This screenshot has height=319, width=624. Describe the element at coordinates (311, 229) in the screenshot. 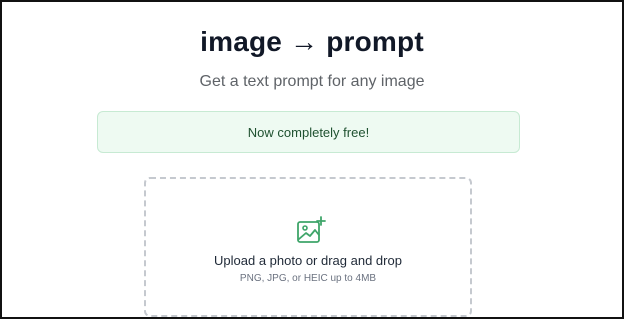

I see `image-add-icon` at that location.